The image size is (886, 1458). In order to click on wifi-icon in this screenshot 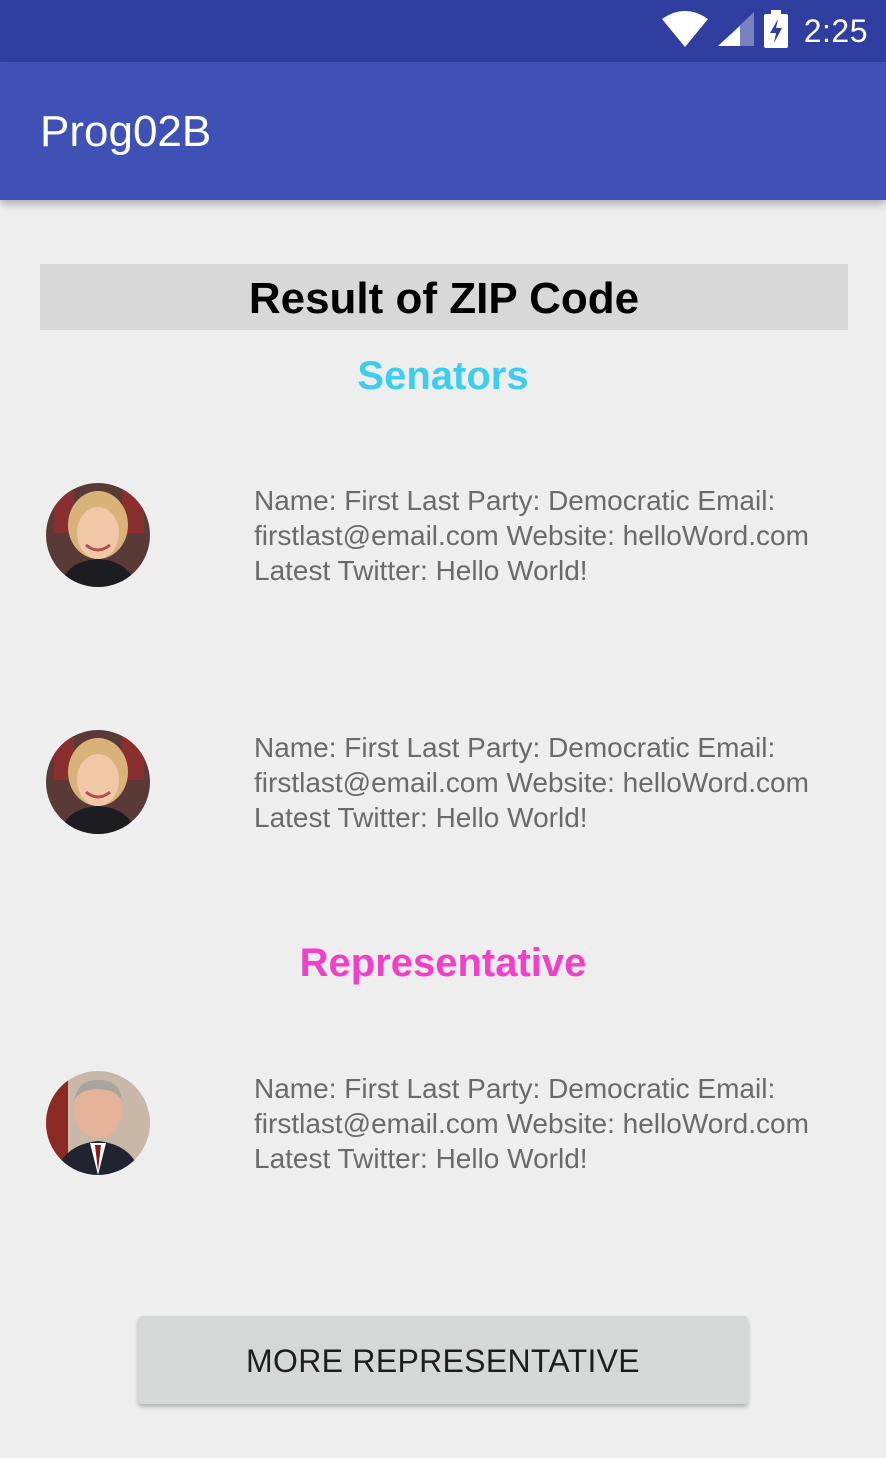, I will do `click(684, 31)`.